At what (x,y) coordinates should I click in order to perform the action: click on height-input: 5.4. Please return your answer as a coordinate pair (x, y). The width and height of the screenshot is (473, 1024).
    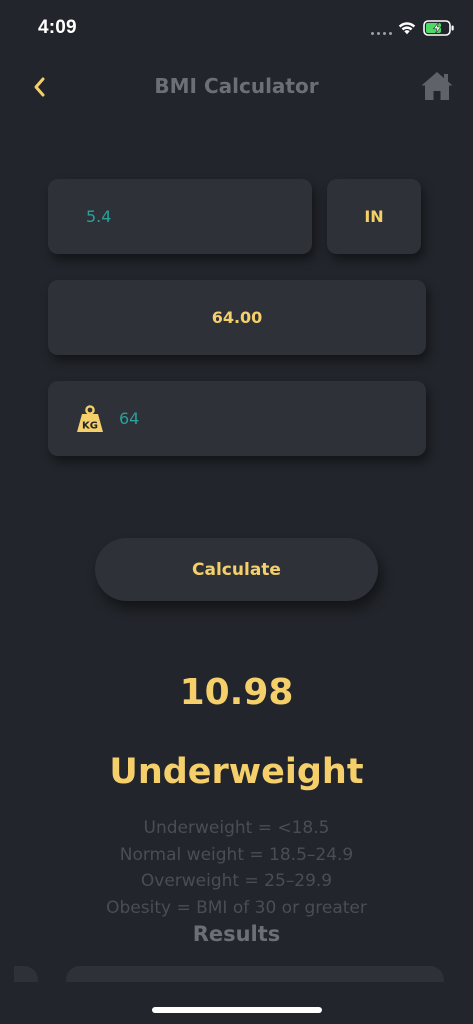
    Looking at the image, I should click on (180, 216).